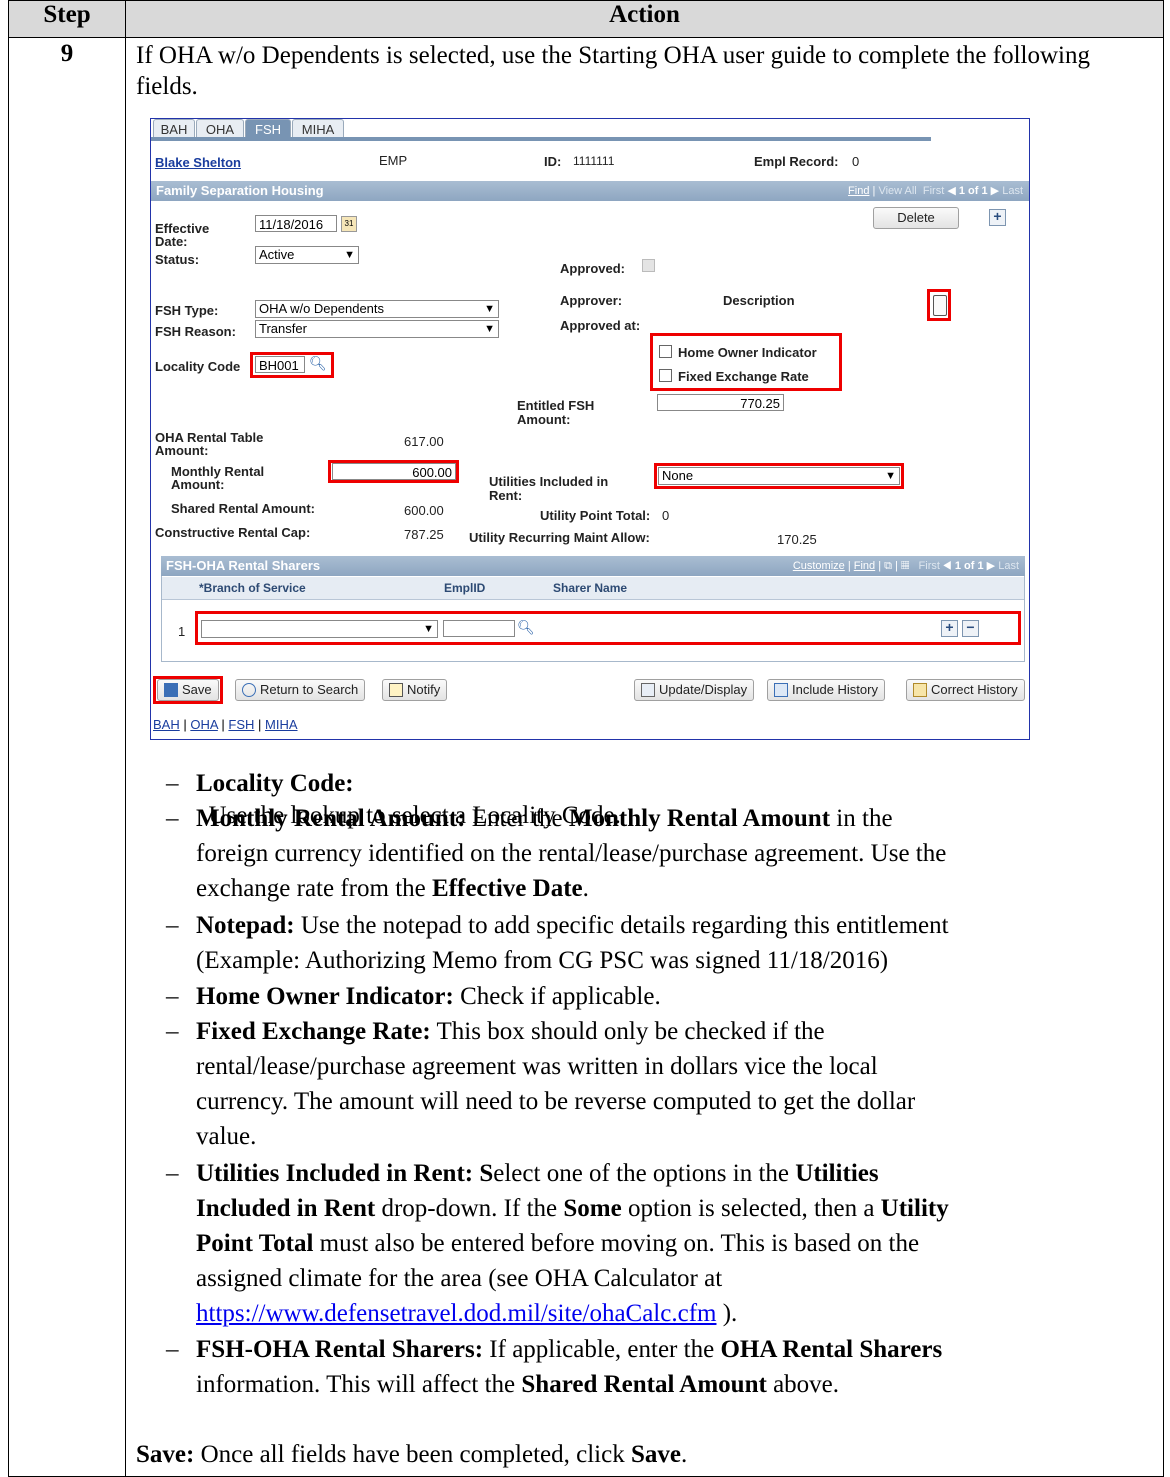 This screenshot has height=1477, width=1170. What do you see at coordinates (861, 818) in the screenshot?
I see `bullet-text: in the` at bounding box center [861, 818].